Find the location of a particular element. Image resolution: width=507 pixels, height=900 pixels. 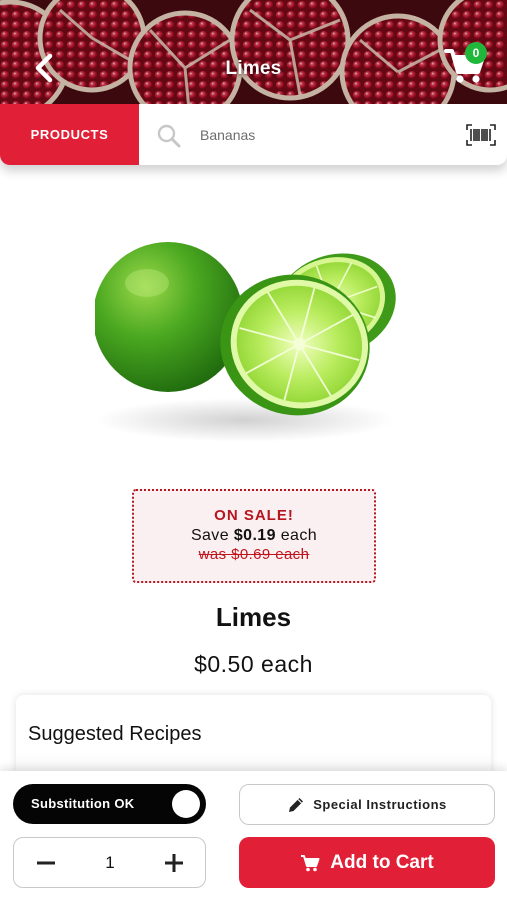

recipes-title: Suggested Recipes is located at coordinates (115, 734).